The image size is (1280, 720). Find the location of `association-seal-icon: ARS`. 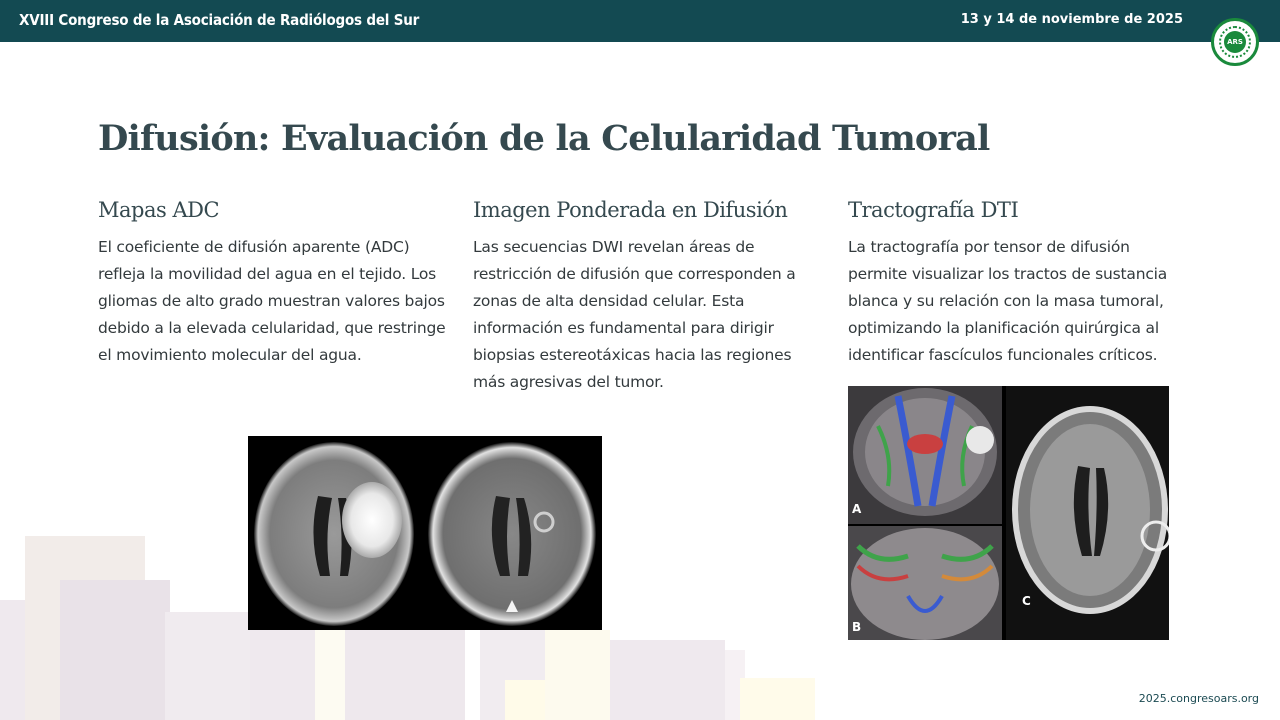

association-seal-icon: ARS is located at coordinates (1235, 42).